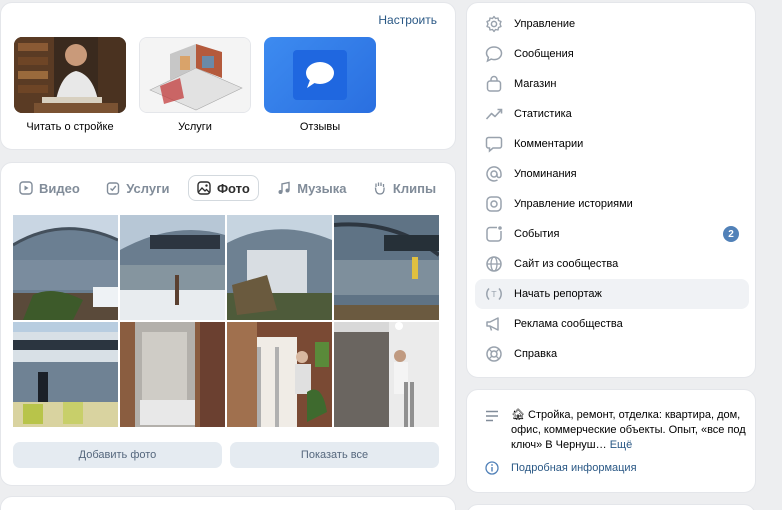  What do you see at coordinates (611, 507) in the screenshot?
I see `next-right-card` at bounding box center [611, 507].